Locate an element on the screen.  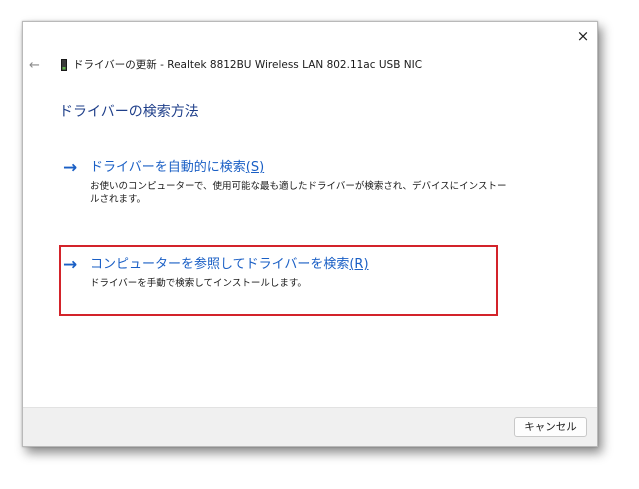
option-title: コンピューターを参照してドライバーを検索(R) is located at coordinates (229, 265).